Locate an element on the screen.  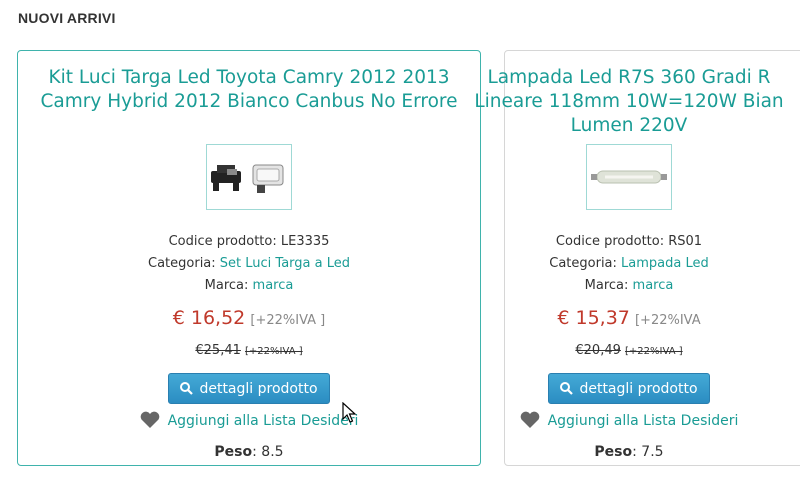
product-code: LE3335 is located at coordinates (305, 241).